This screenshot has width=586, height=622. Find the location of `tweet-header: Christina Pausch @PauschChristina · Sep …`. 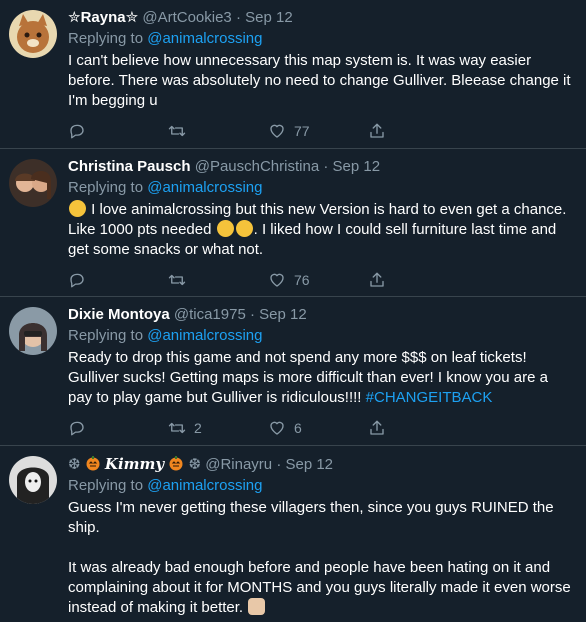

tweet-header: Christina Pausch @PauschChristina · Sep … is located at coordinates (321, 167).